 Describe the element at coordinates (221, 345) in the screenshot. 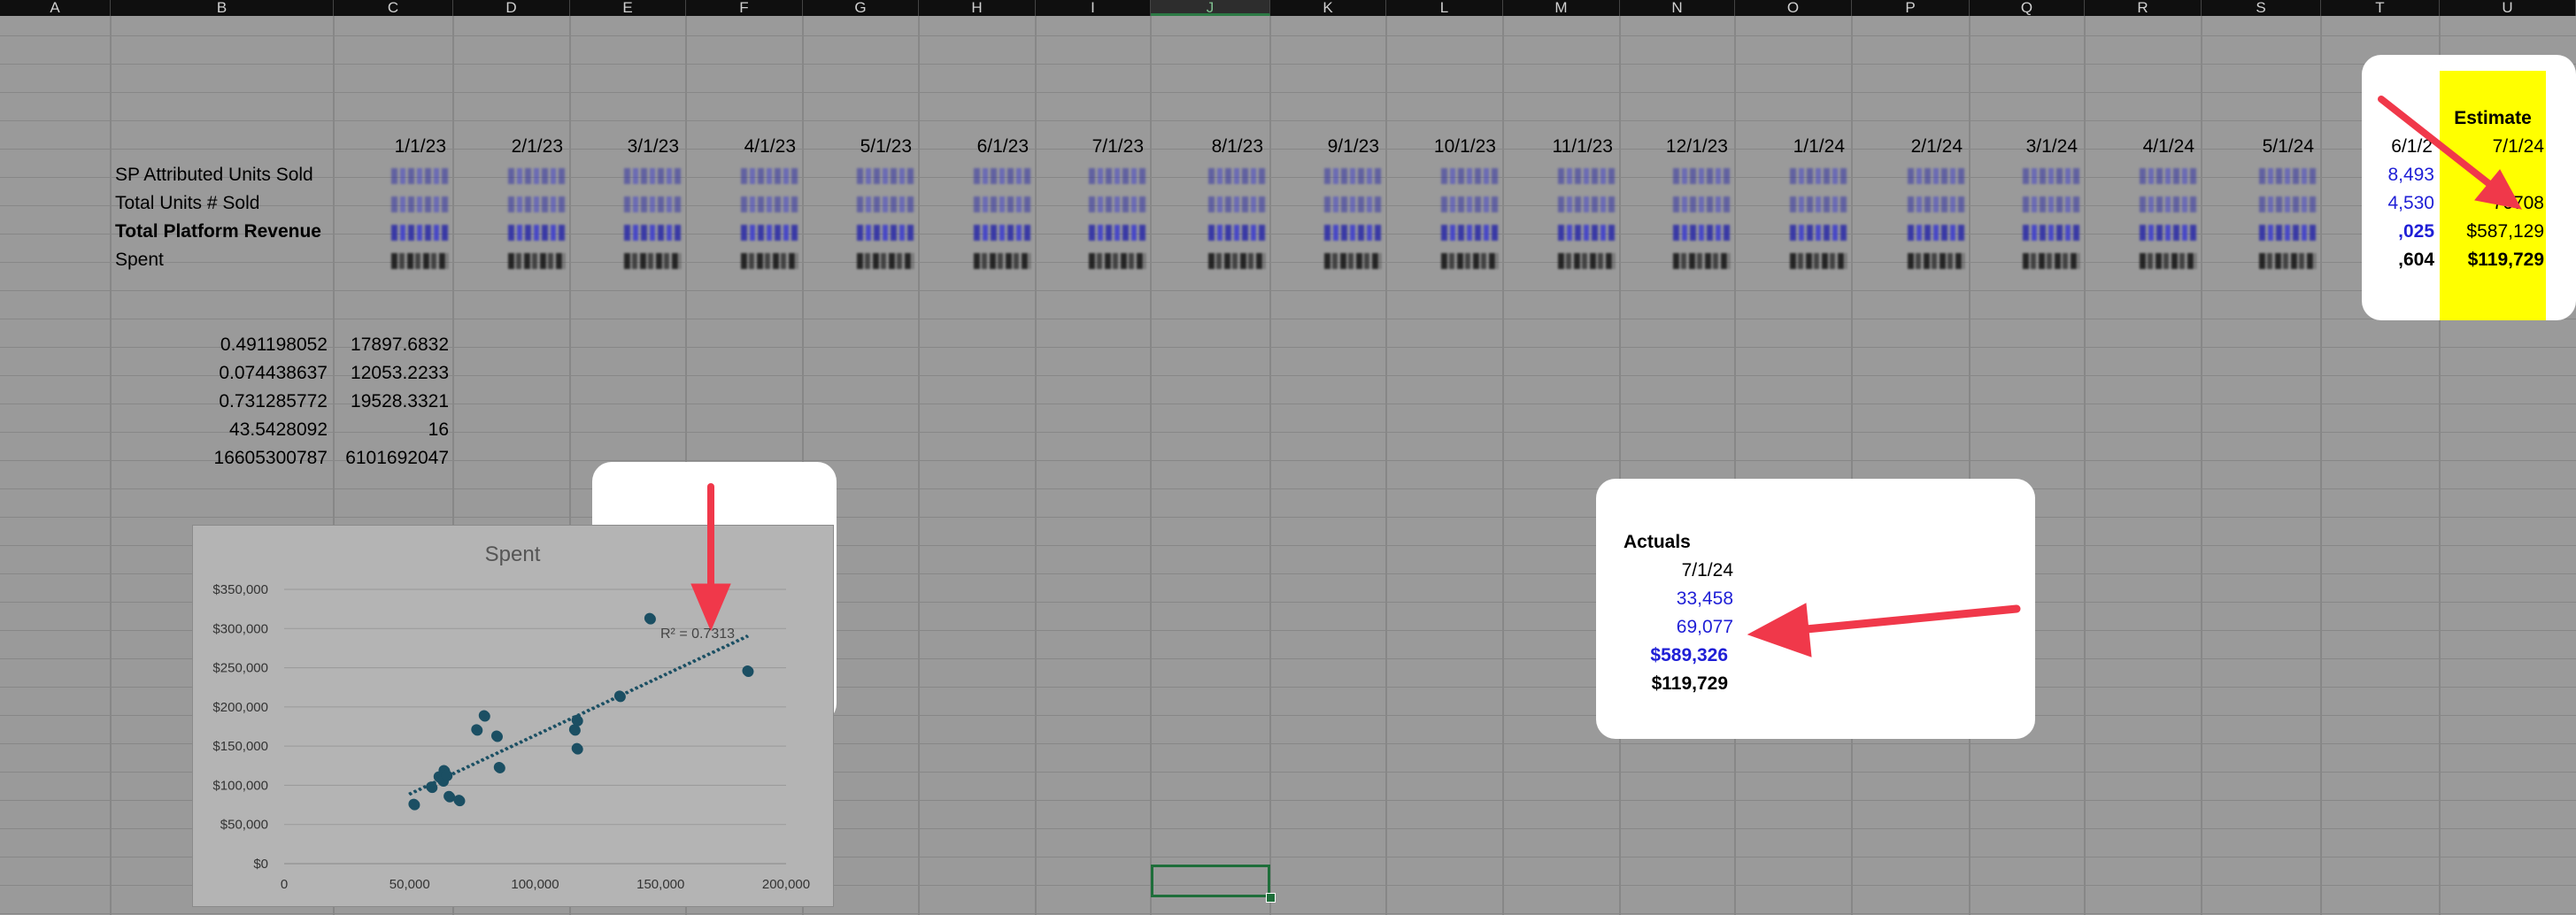

I see `regression-b-value: 0.491198052` at that location.